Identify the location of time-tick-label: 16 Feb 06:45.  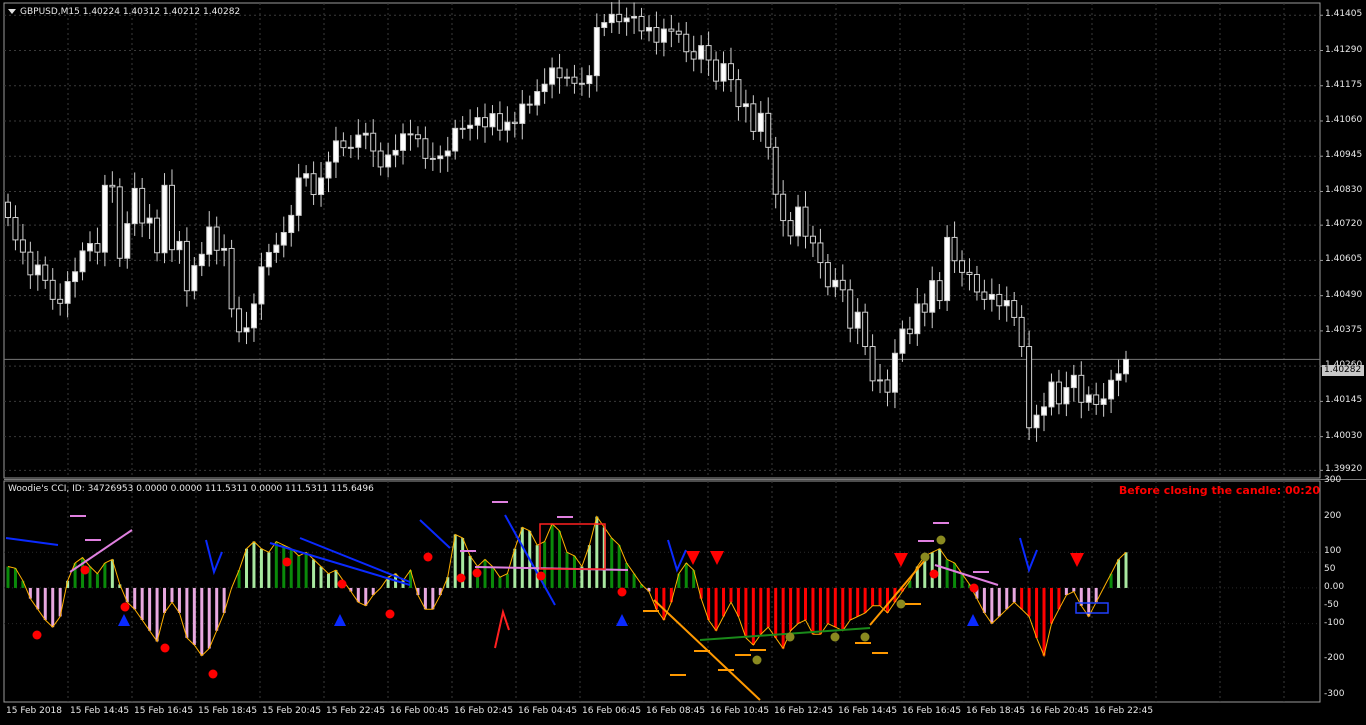
(612, 711).